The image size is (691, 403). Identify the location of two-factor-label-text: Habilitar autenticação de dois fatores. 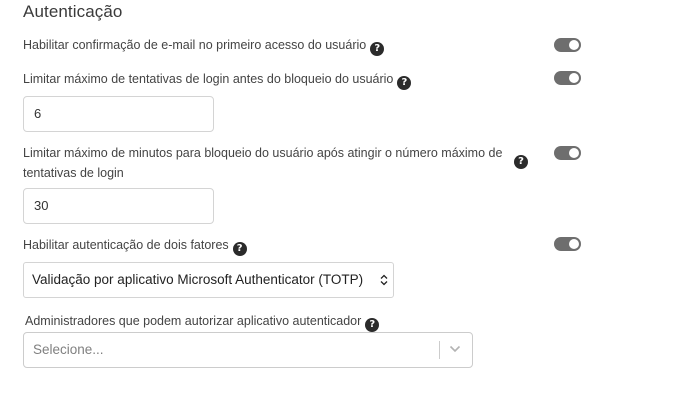
(126, 245).